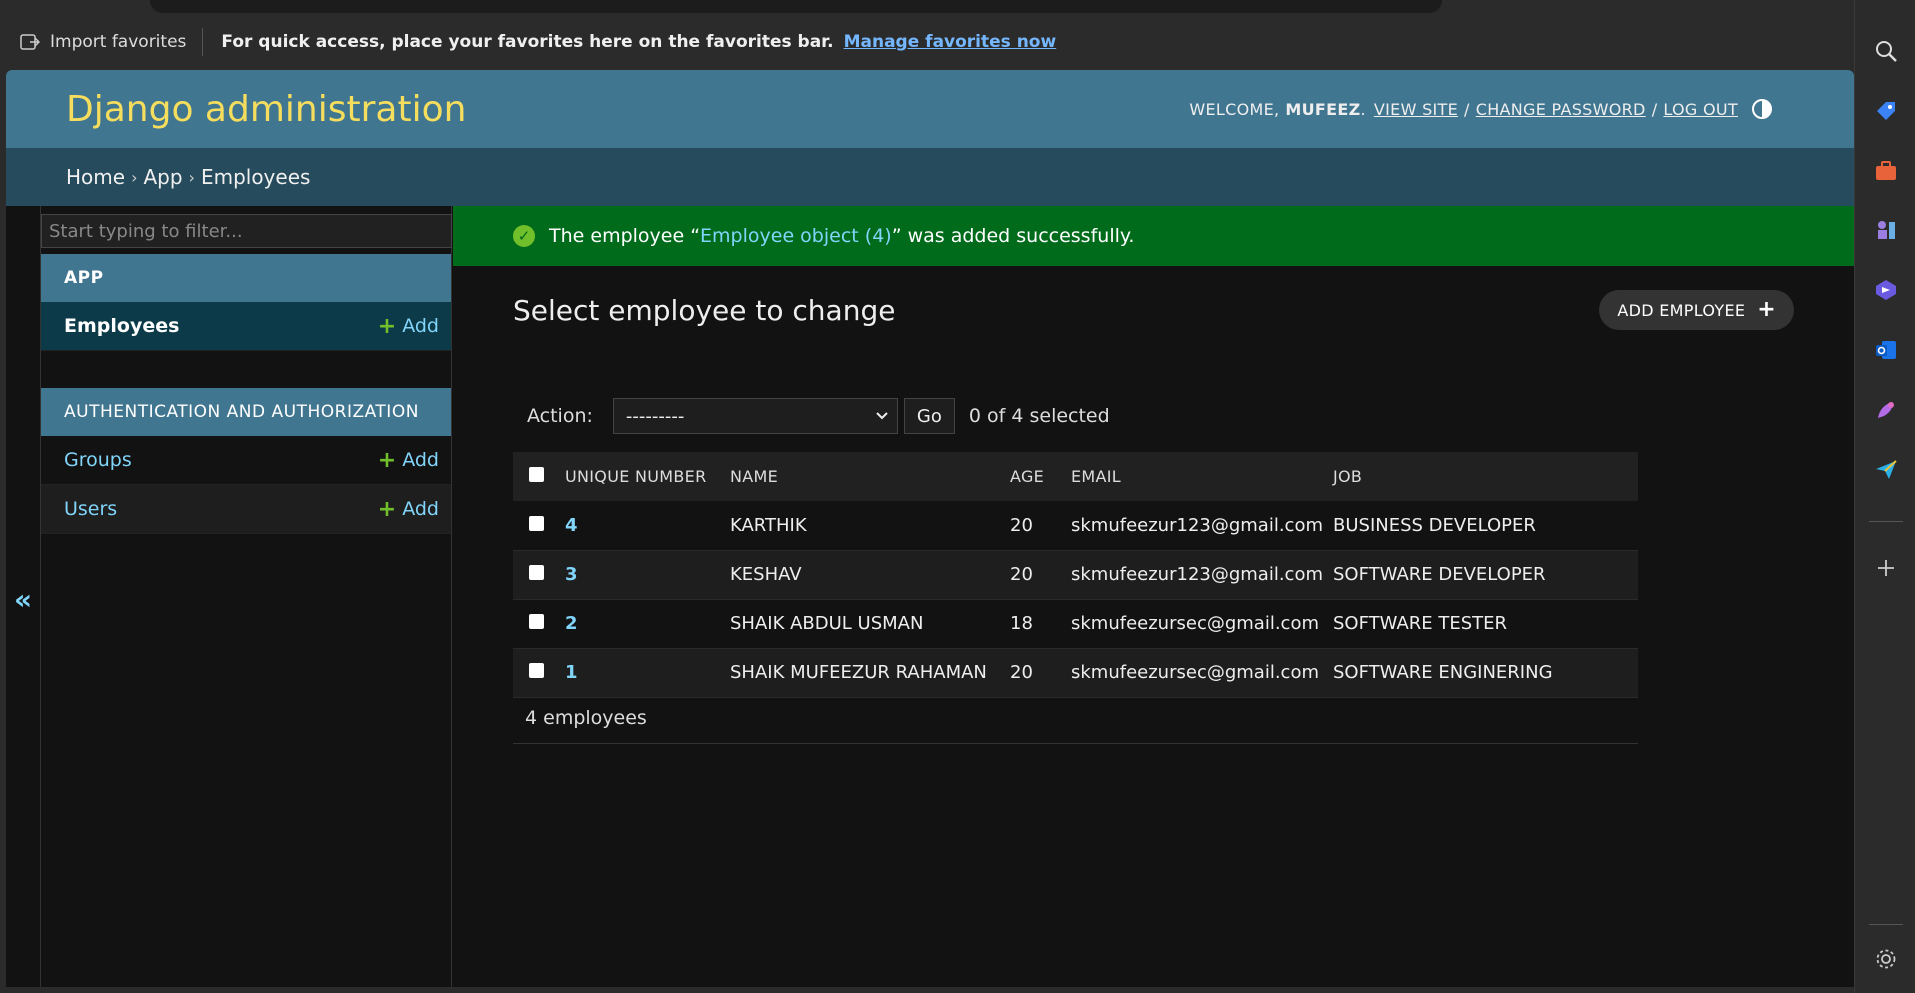 The image size is (1915, 993). I want to click on theme-toggle-icon, so click(1762, 109).